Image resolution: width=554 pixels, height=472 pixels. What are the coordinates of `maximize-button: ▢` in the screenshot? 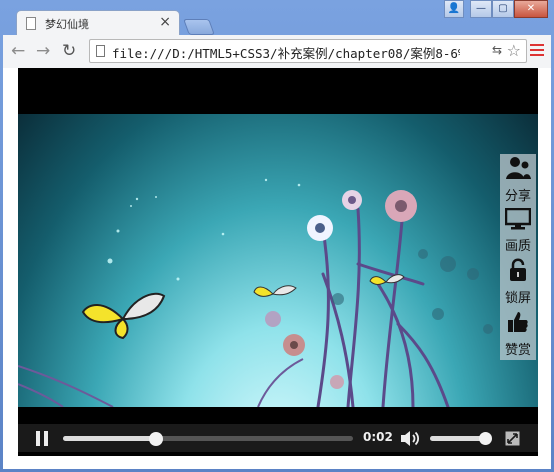 It's located at (503, 9).